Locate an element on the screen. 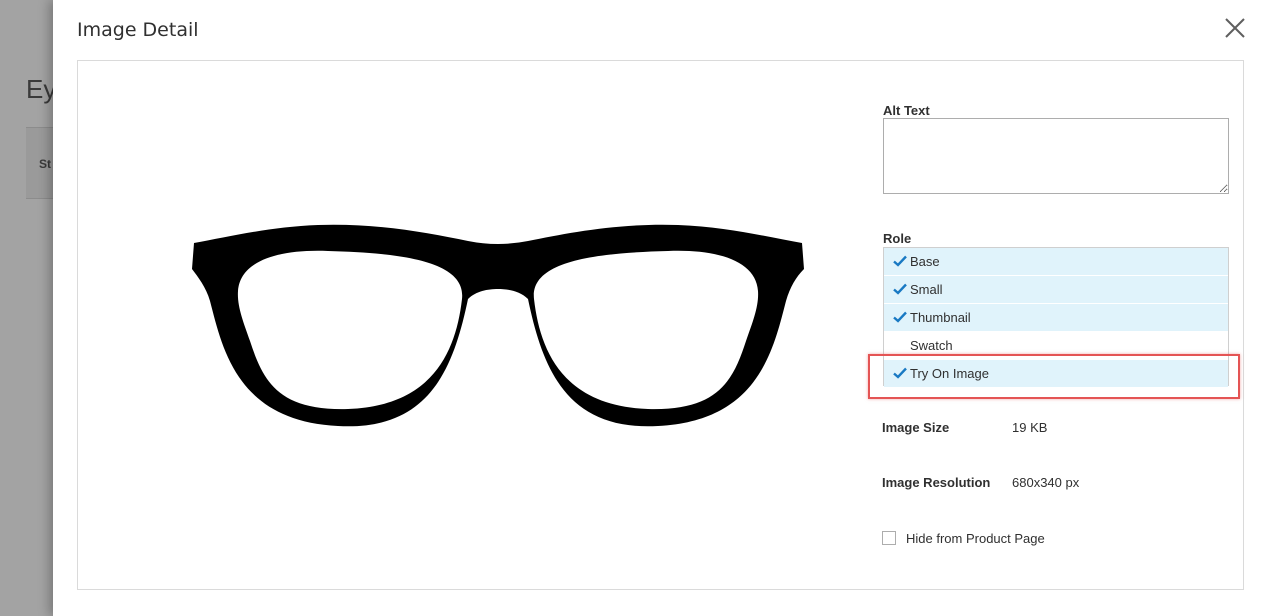 The height and width of the screenshot is (616, 1268). role-option-thumbnail: Thumbnail is located at coordinates (1056, 318).